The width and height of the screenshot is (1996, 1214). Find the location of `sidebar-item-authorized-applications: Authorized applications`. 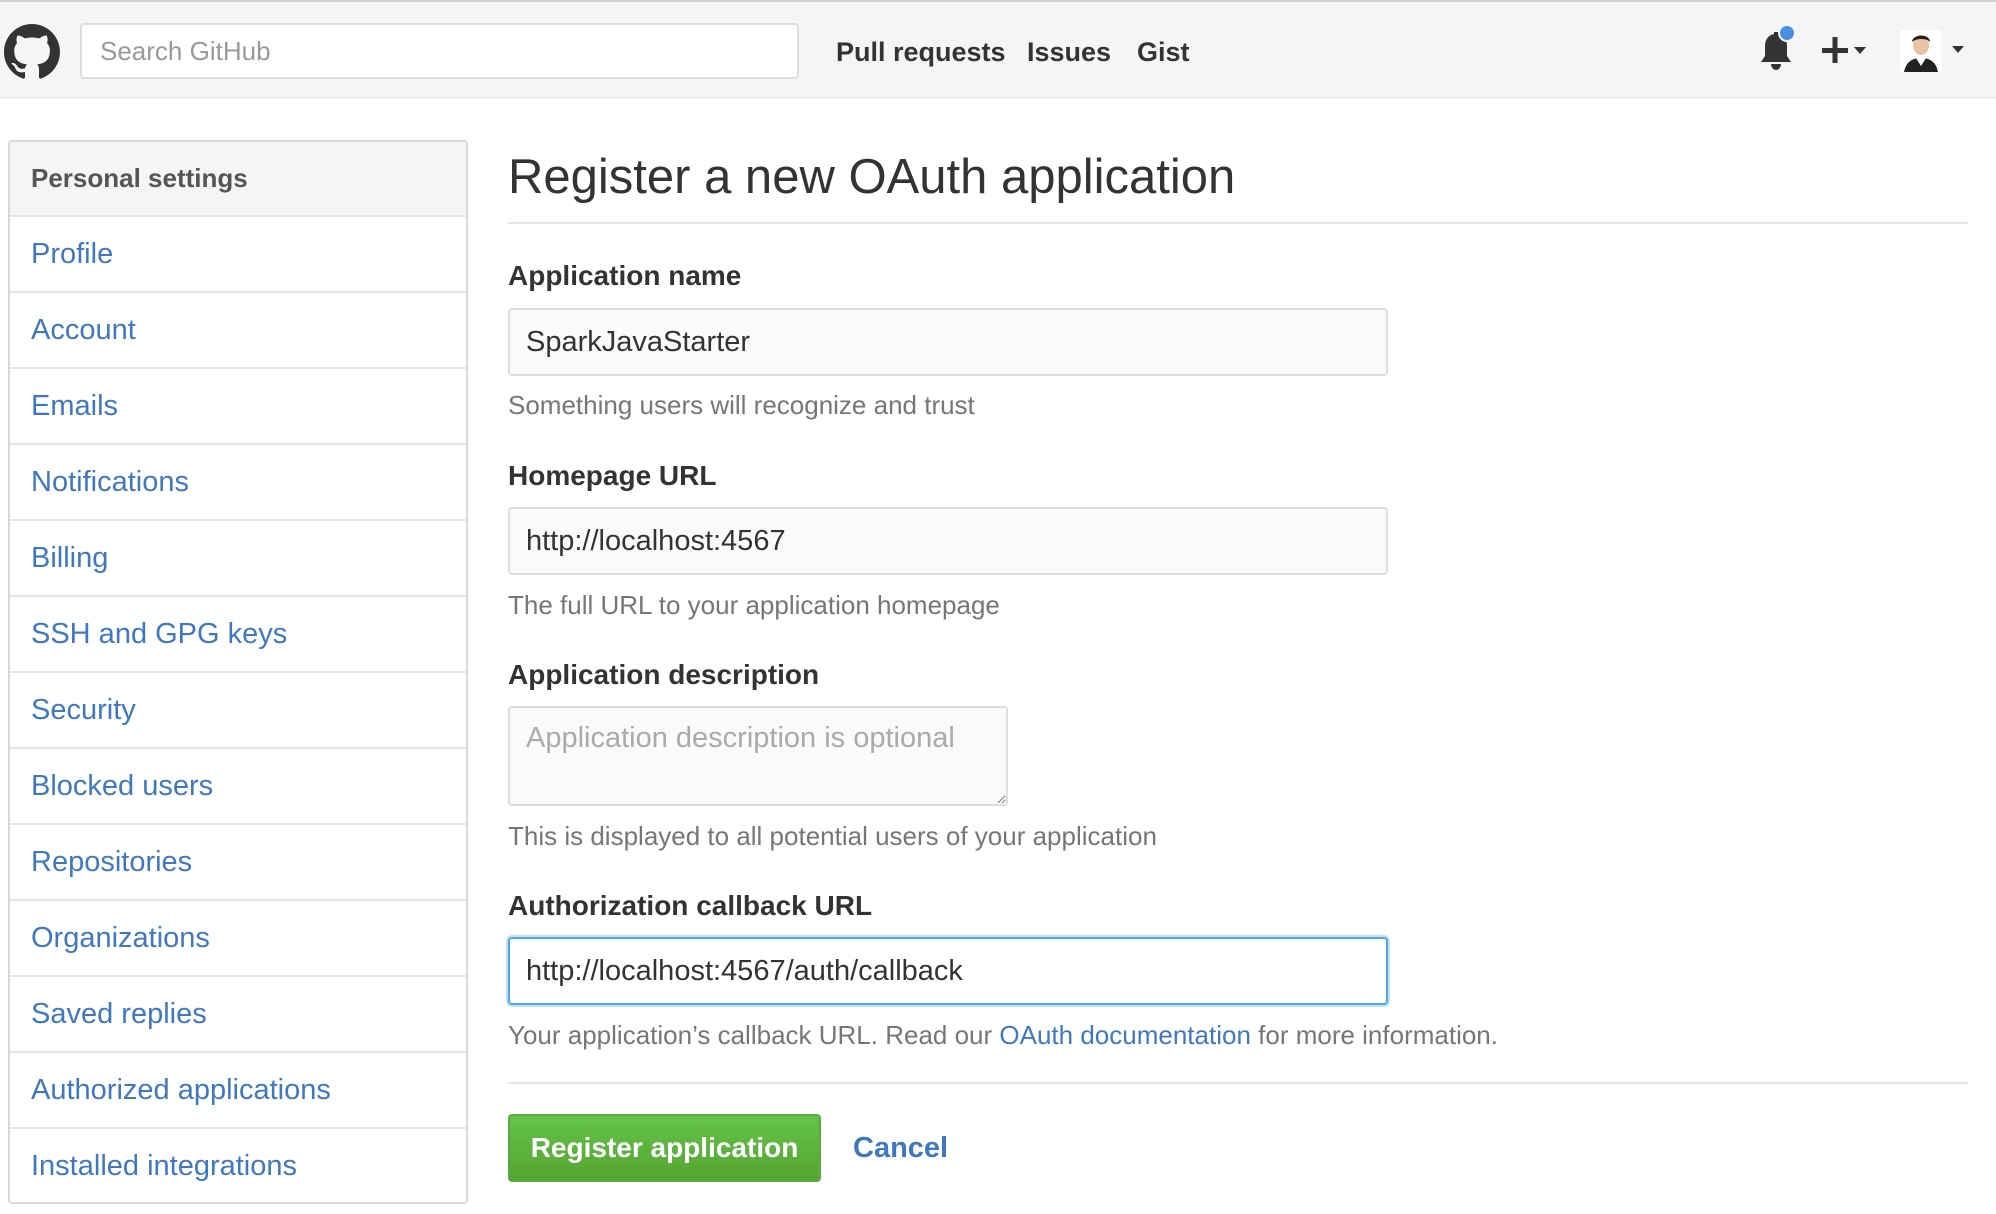

sidebar-item-authorized-applications: Authorized applications is located at coordinates (238, 1091).